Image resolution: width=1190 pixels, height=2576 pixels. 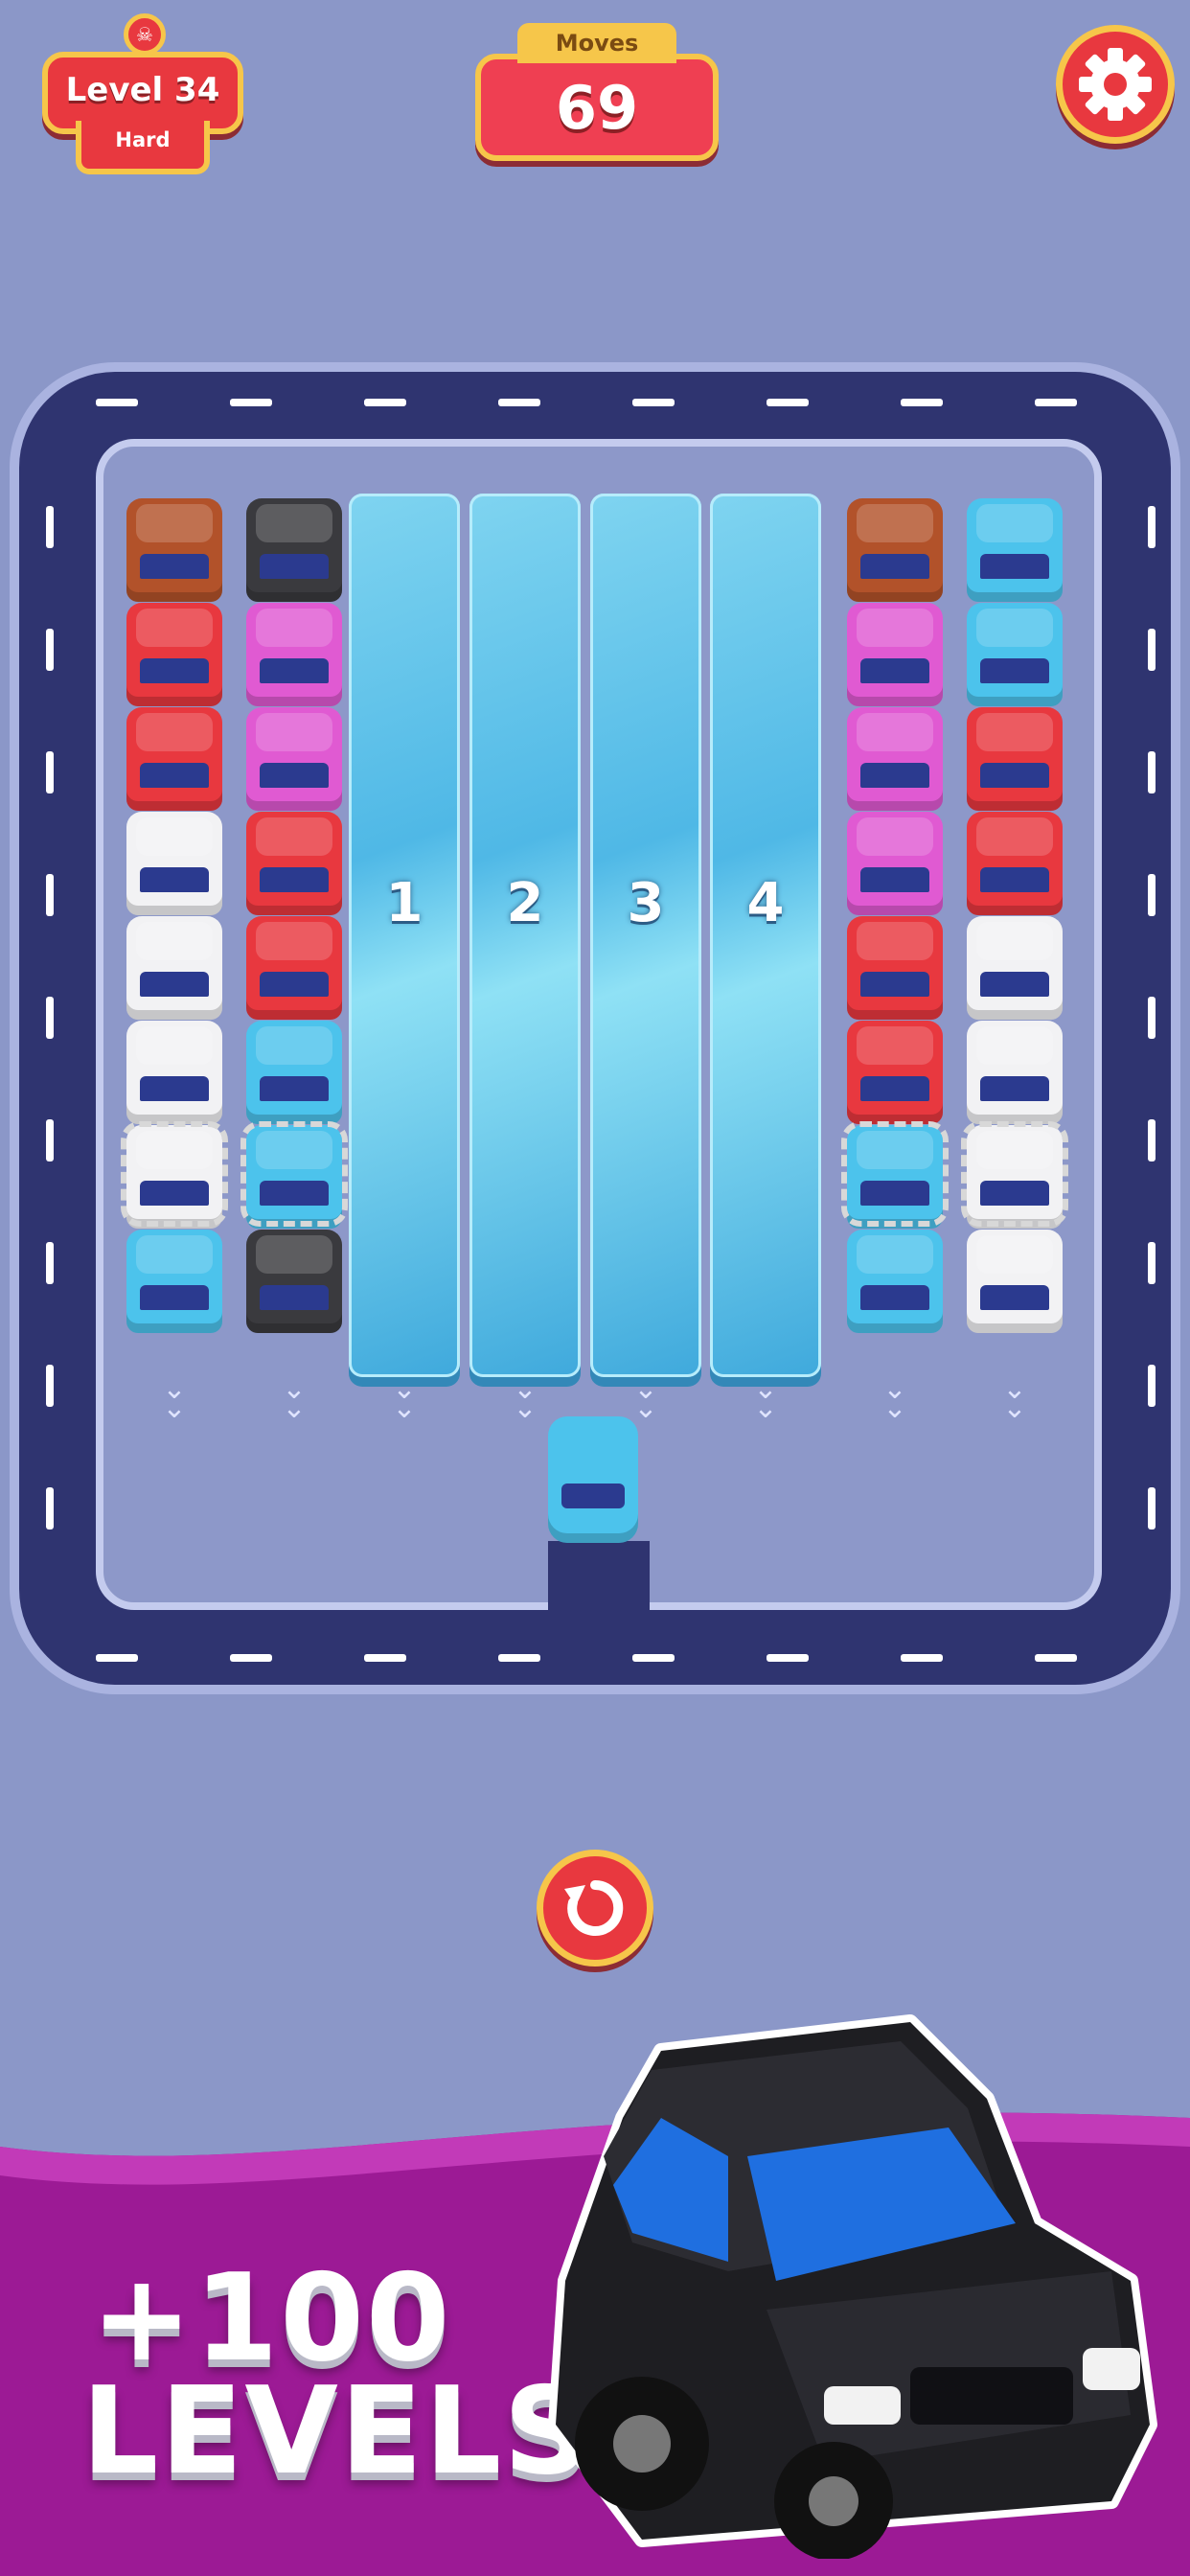 What do you see at coordinates (525, 903) in the screenshot?
I see `ice-counter: 2` at bounding box center [525, 903].